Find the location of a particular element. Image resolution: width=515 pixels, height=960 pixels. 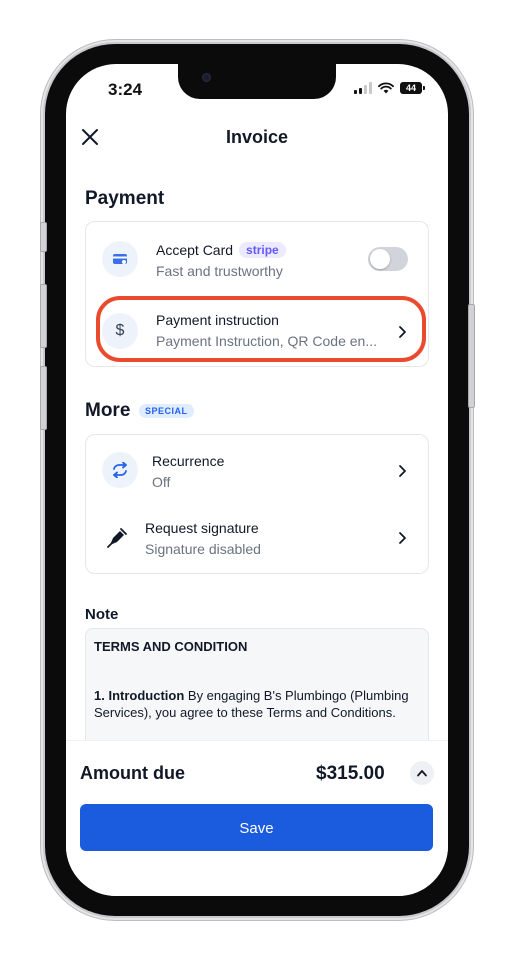

repeat-icon is located at coordinates (120, 470).